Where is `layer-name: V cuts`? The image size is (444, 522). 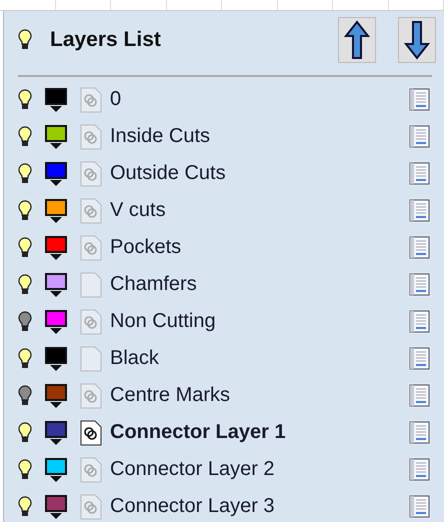
layer-name: V cuts is located at coordinates (259, 210).